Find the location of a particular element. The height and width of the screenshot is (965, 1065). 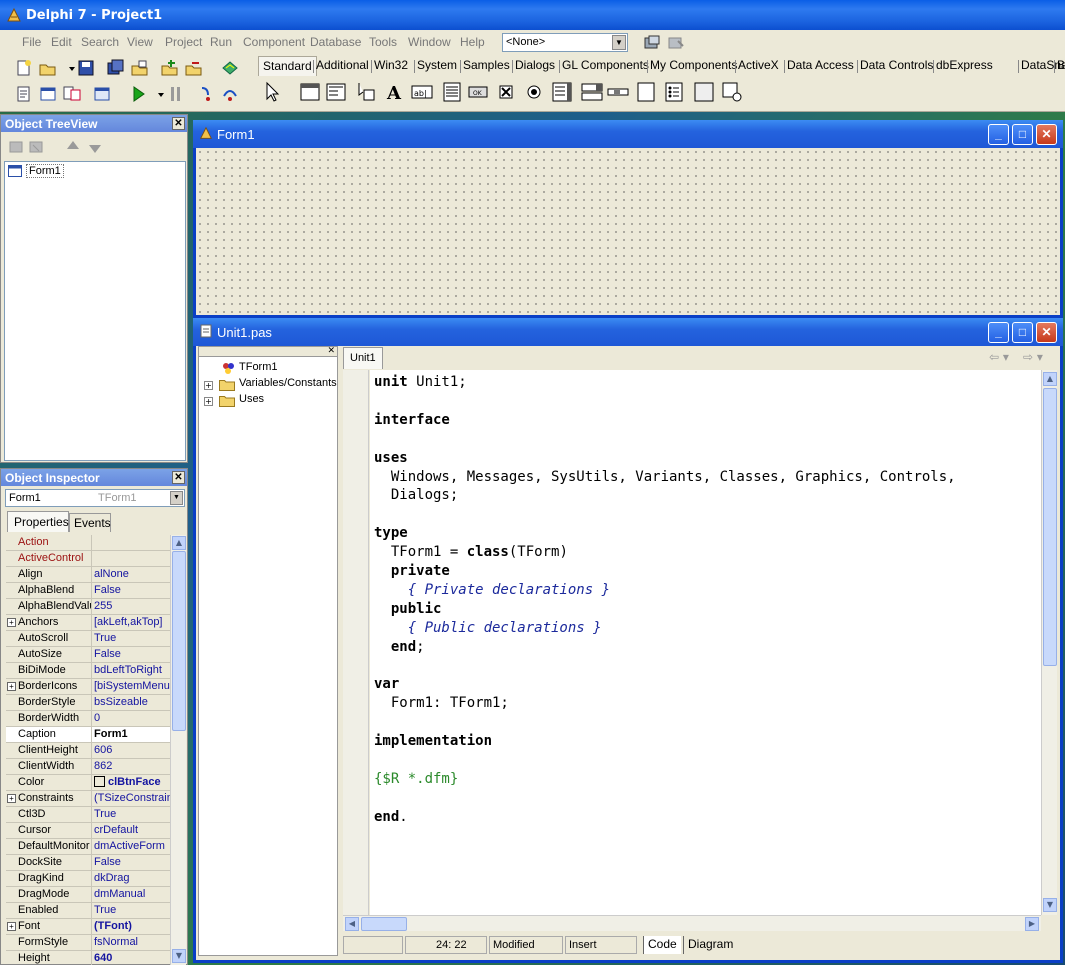

code-line: {$R *.dfm} is located at coordinates (416, 779).